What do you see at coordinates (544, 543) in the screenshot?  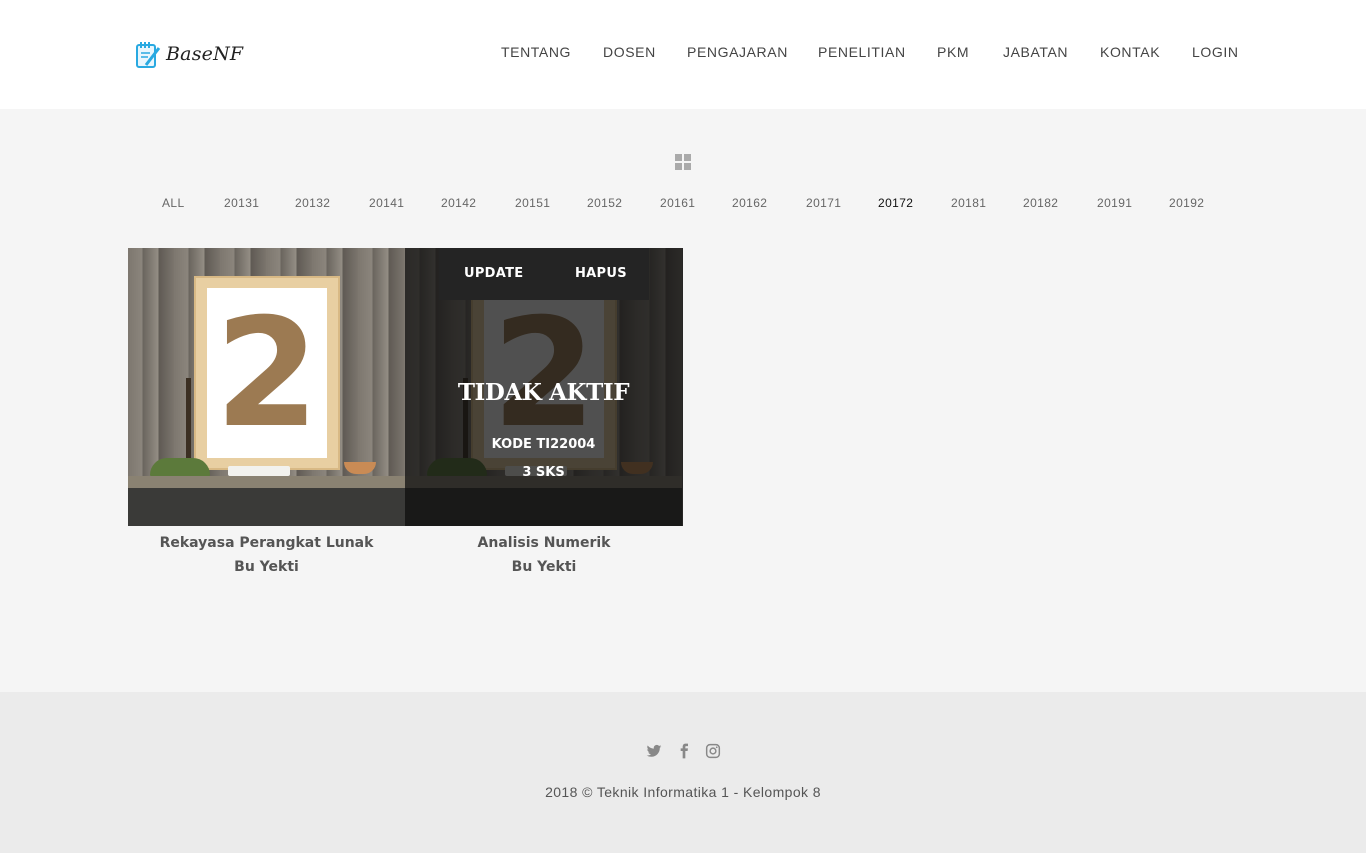 I see `course-title: Analisis Numerik` at bounding box center [544, 543].